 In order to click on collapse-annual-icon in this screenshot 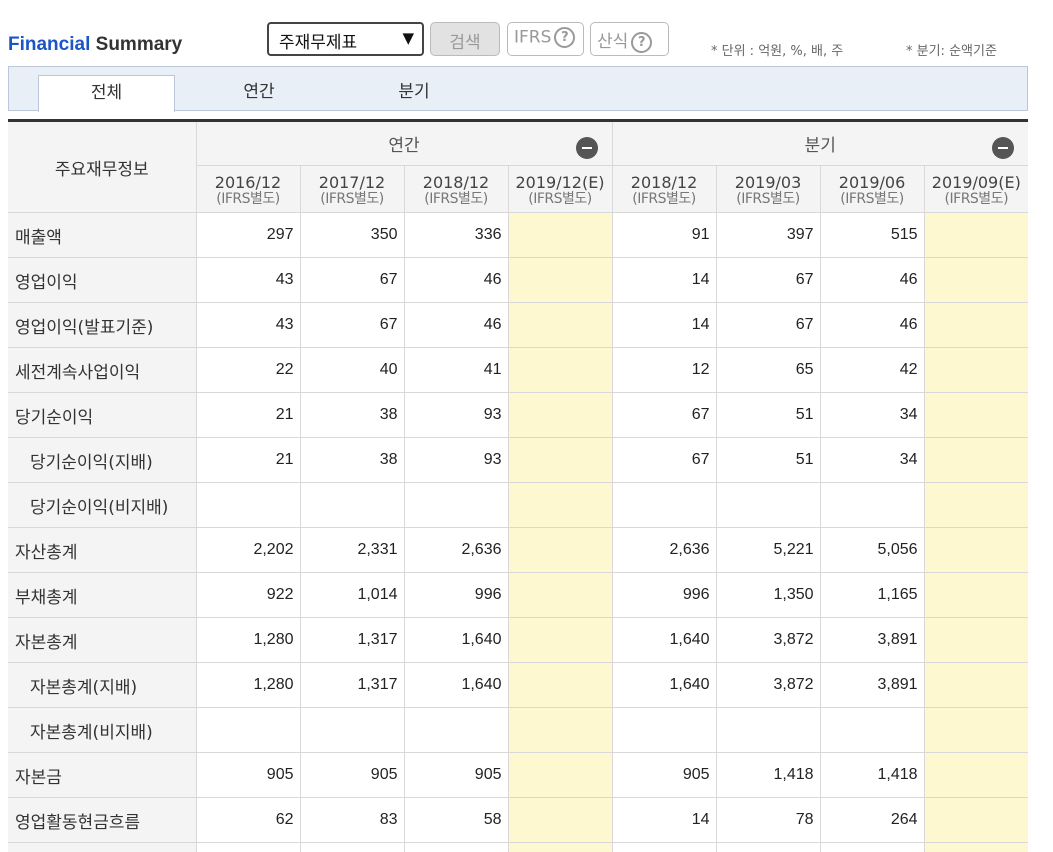, I will do `click(586, 148)`.